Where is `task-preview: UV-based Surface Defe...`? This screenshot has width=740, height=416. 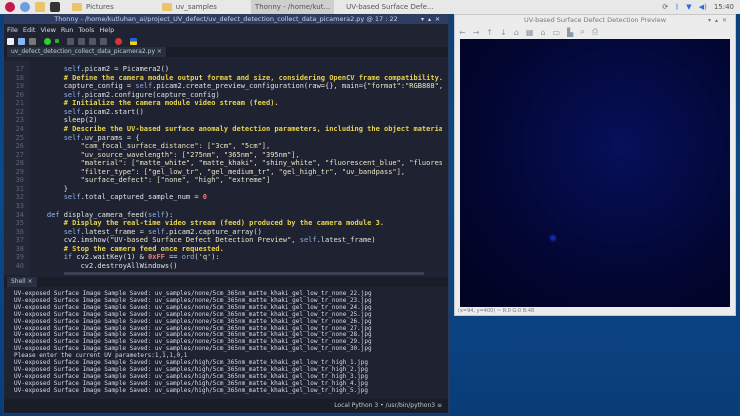
task-preview: UV-based Surface Defe... is located at coordinates (389, 7).